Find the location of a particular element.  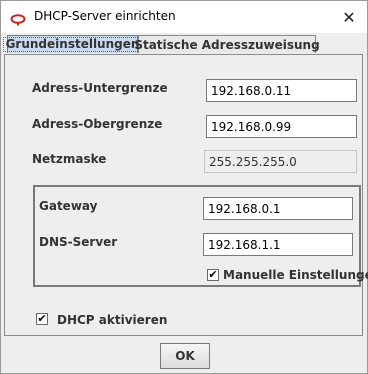

netmask-label: Netzmaske is located at coordinates (69, 159).